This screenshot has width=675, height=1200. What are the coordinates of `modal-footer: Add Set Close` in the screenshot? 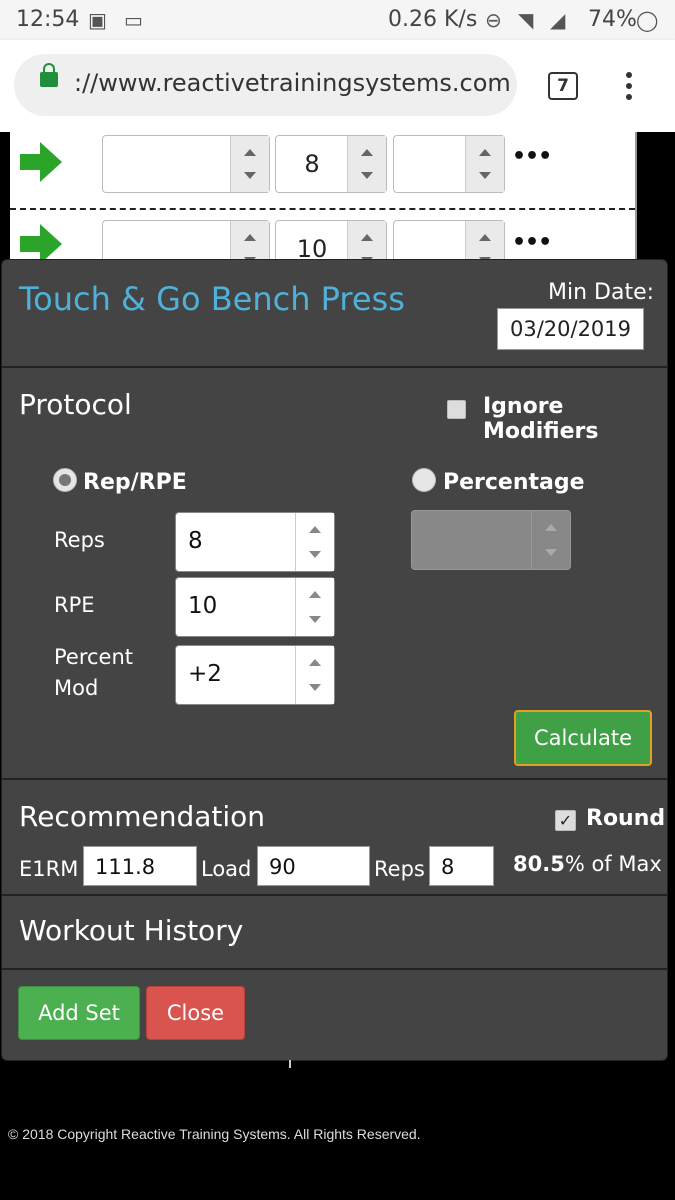 It's located at (334, 1014).